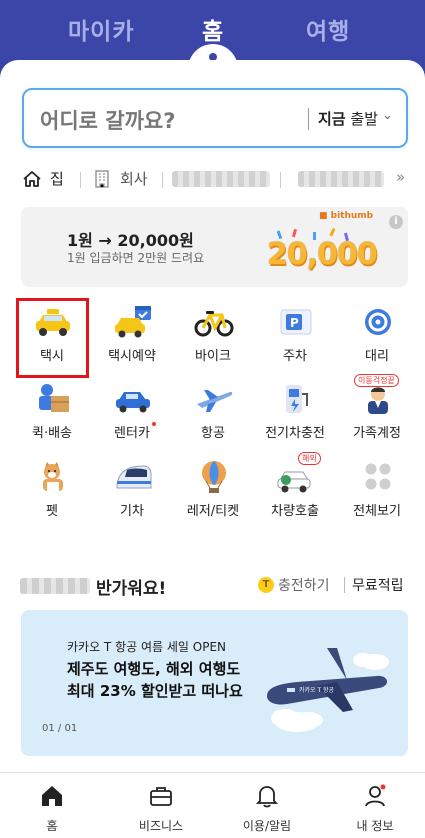 Image resolution: width=425 pixels, height=838 pixels. What do you see at coordinates (400, 177) in the screenshot?
I see `double-chevron-right-icon: »` at bounding box center [400, 177].